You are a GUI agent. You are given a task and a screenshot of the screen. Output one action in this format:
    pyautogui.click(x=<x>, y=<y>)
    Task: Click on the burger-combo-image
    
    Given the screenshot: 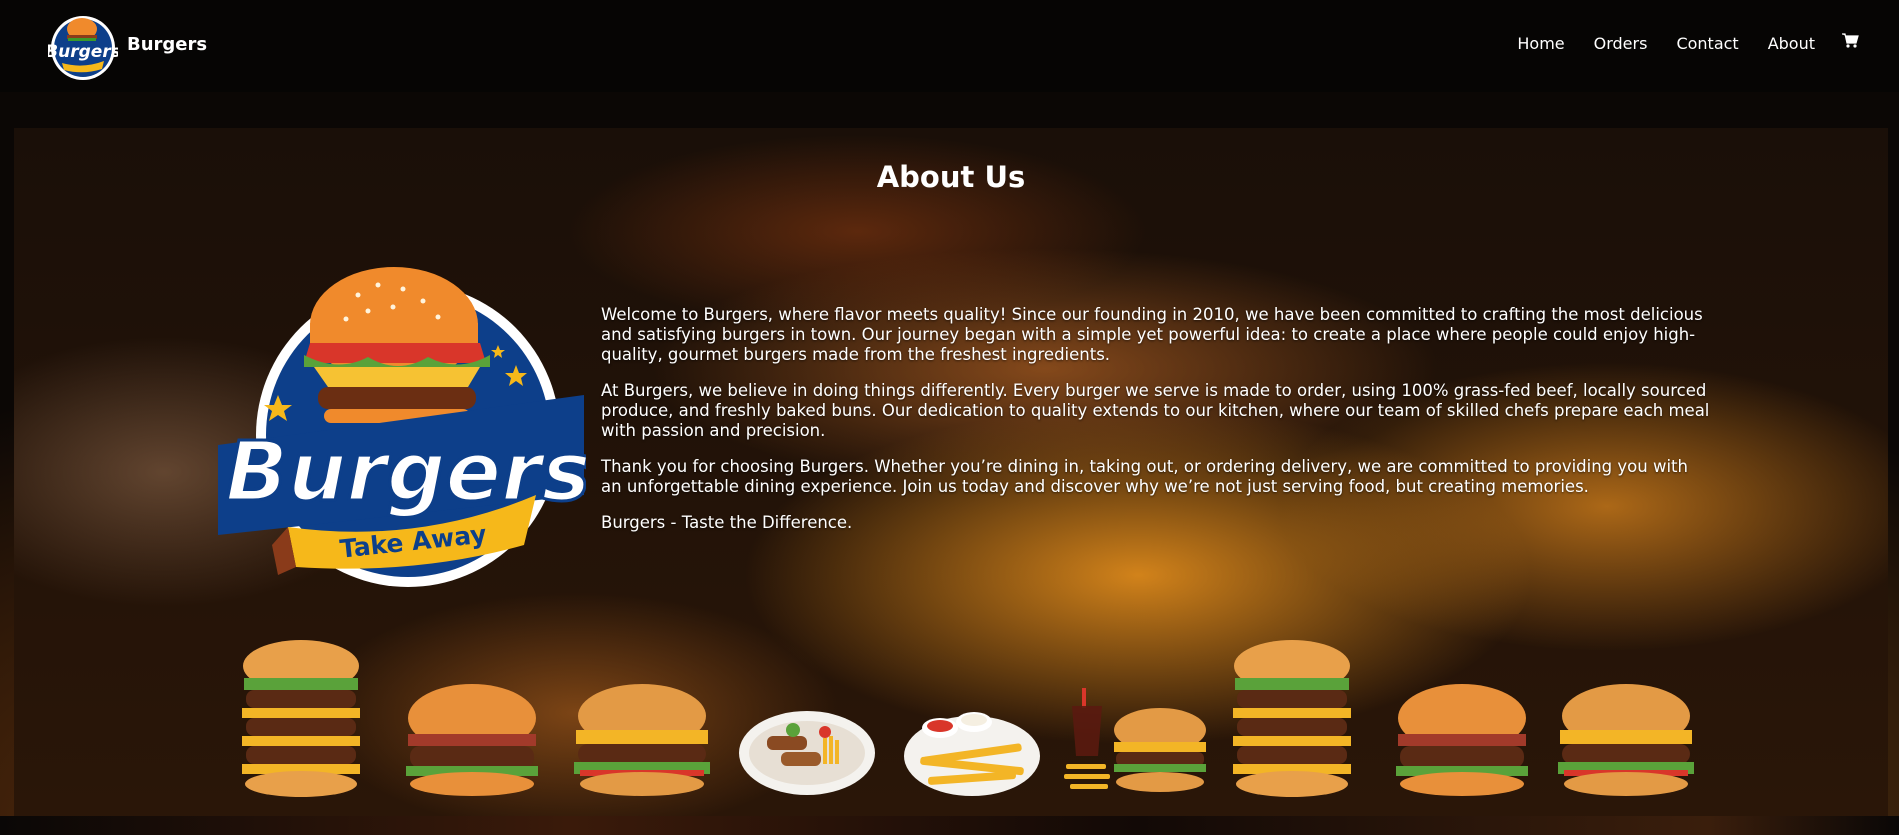 What is the action you would take?
    pyautogui.click(x=1135, y=740)
    